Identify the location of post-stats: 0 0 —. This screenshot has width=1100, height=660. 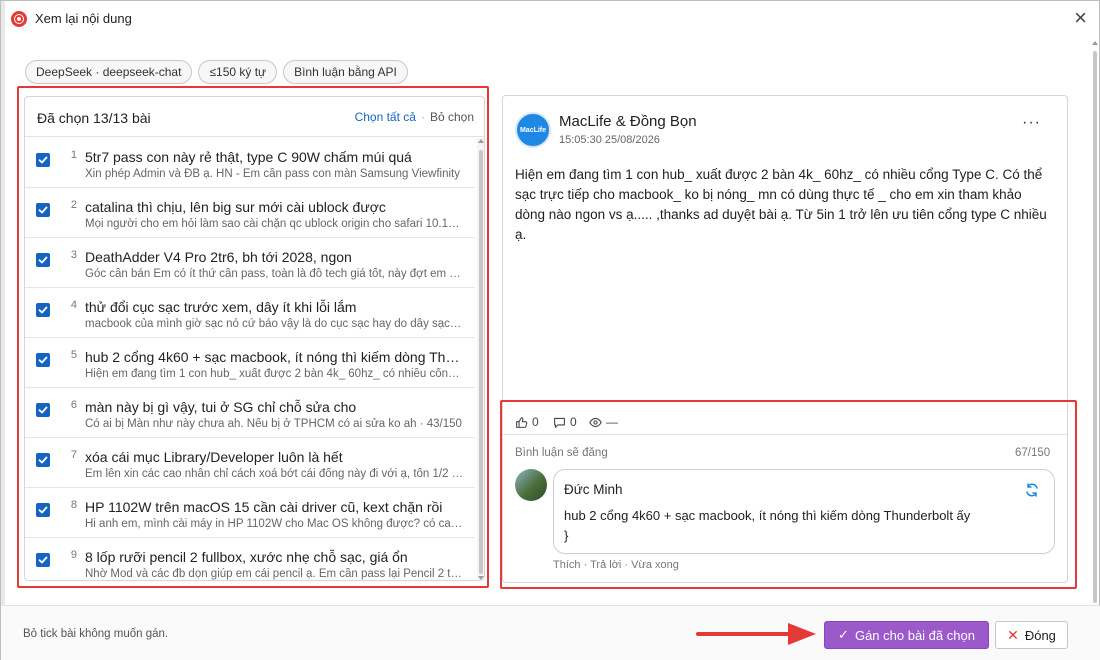
(785, 421).